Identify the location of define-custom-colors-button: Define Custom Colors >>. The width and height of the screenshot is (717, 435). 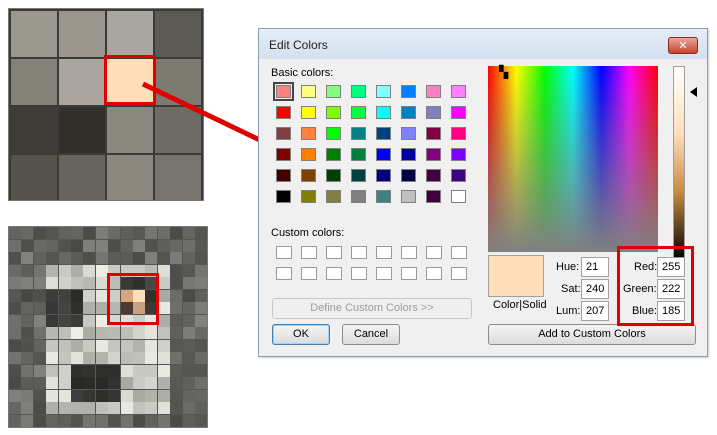
(372, 308).